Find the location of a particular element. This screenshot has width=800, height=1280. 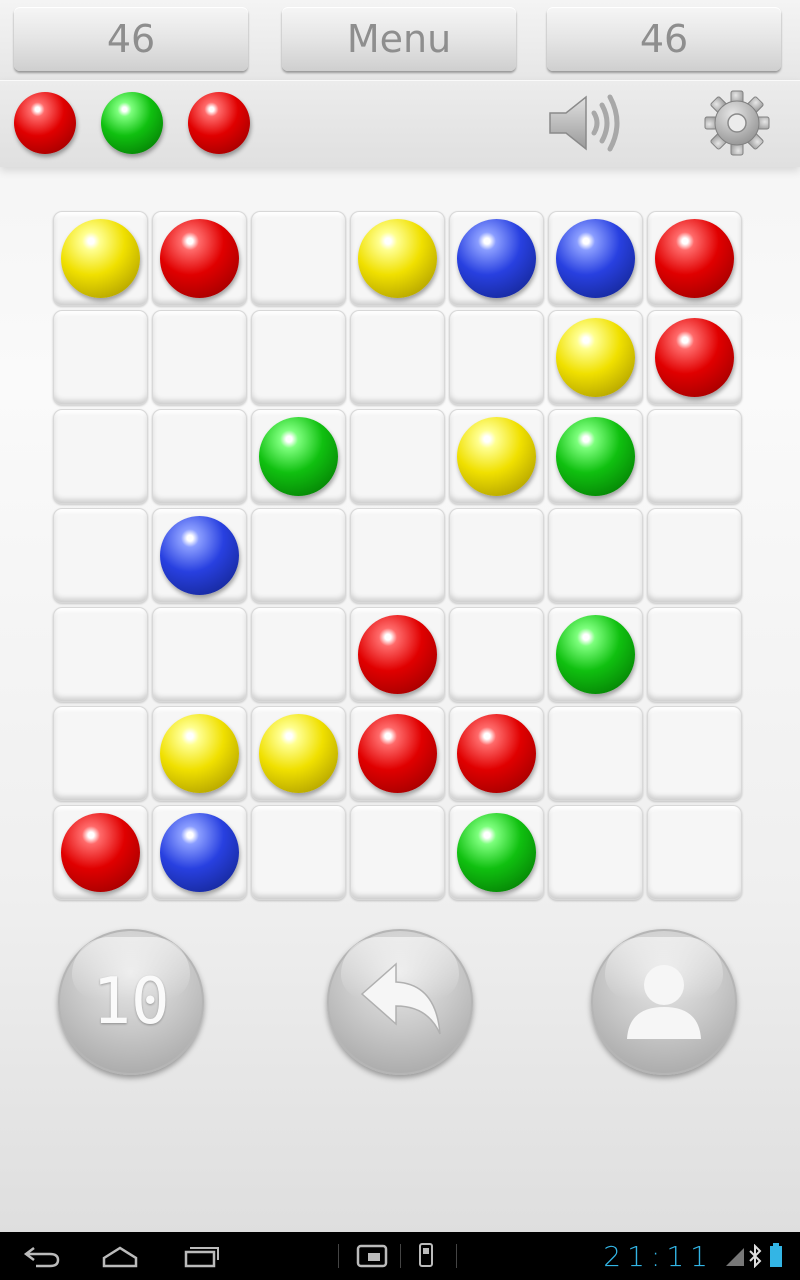

level-button: 10 is located at coordinates (131, 1002).